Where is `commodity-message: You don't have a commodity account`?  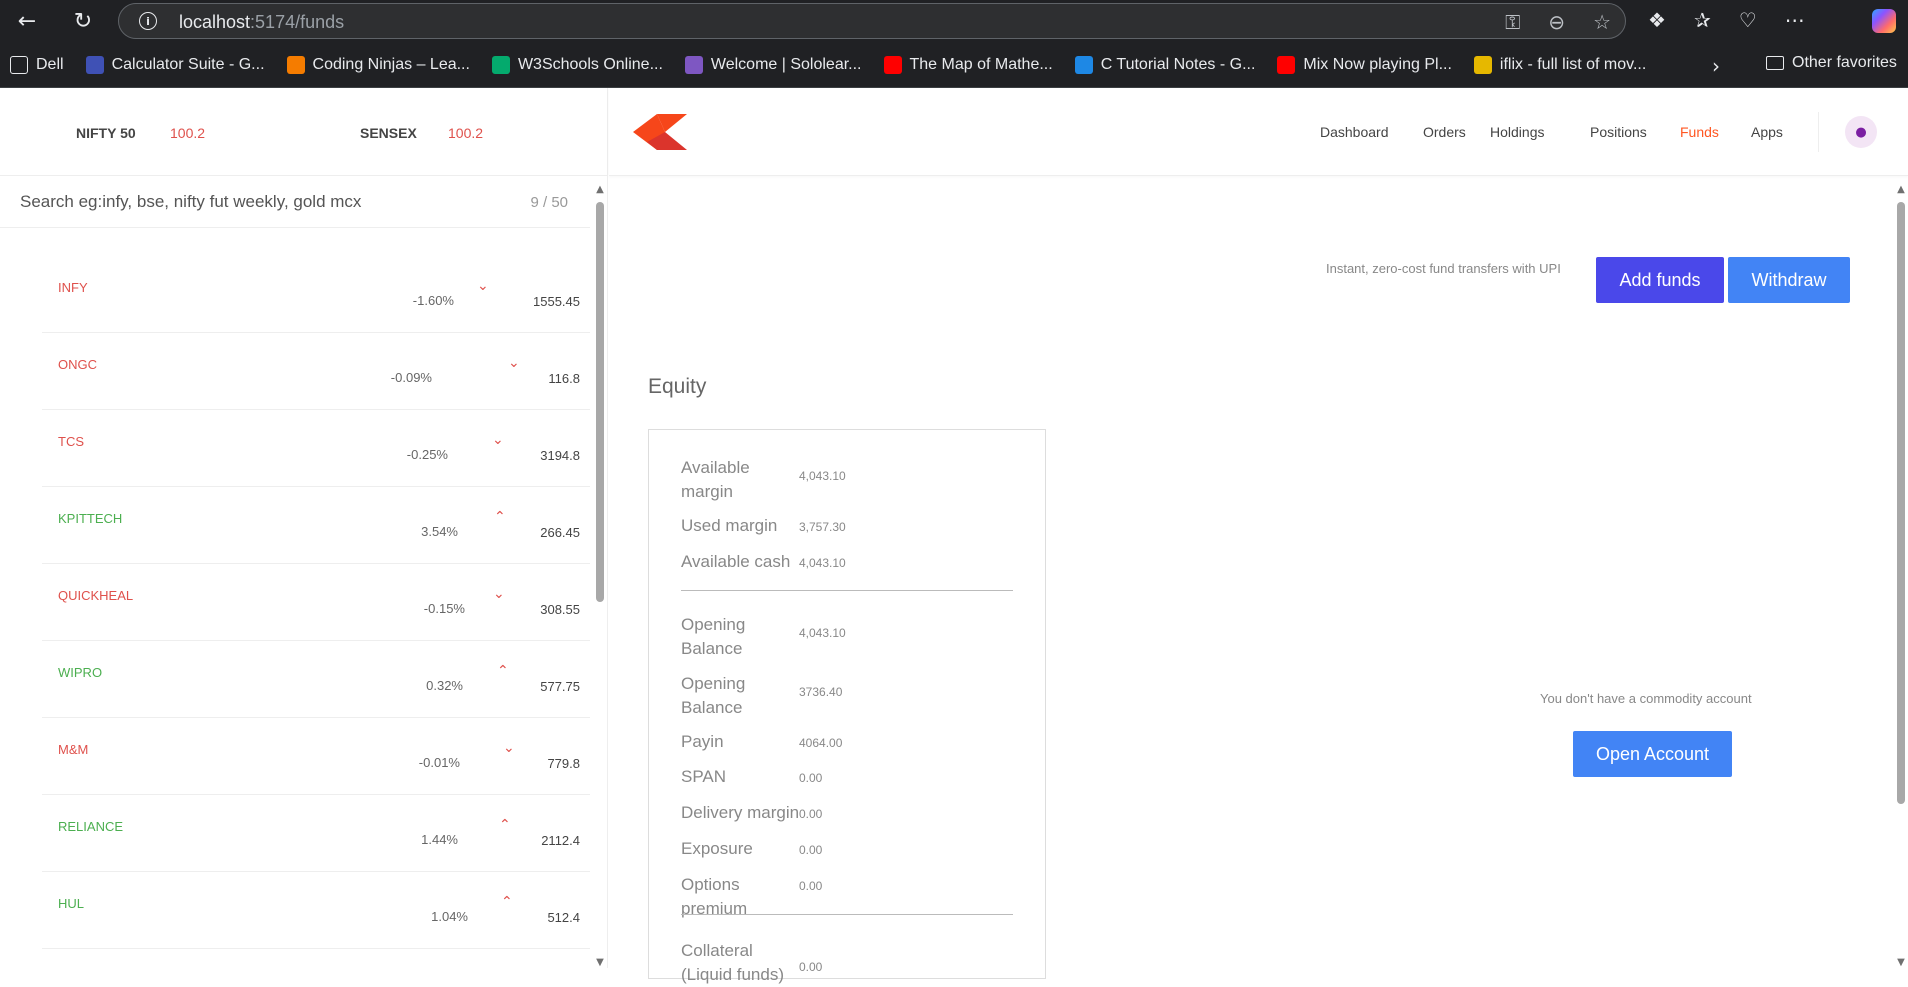
commodity-message: You don't have a commodity account is located at coordinates (1646, 698).